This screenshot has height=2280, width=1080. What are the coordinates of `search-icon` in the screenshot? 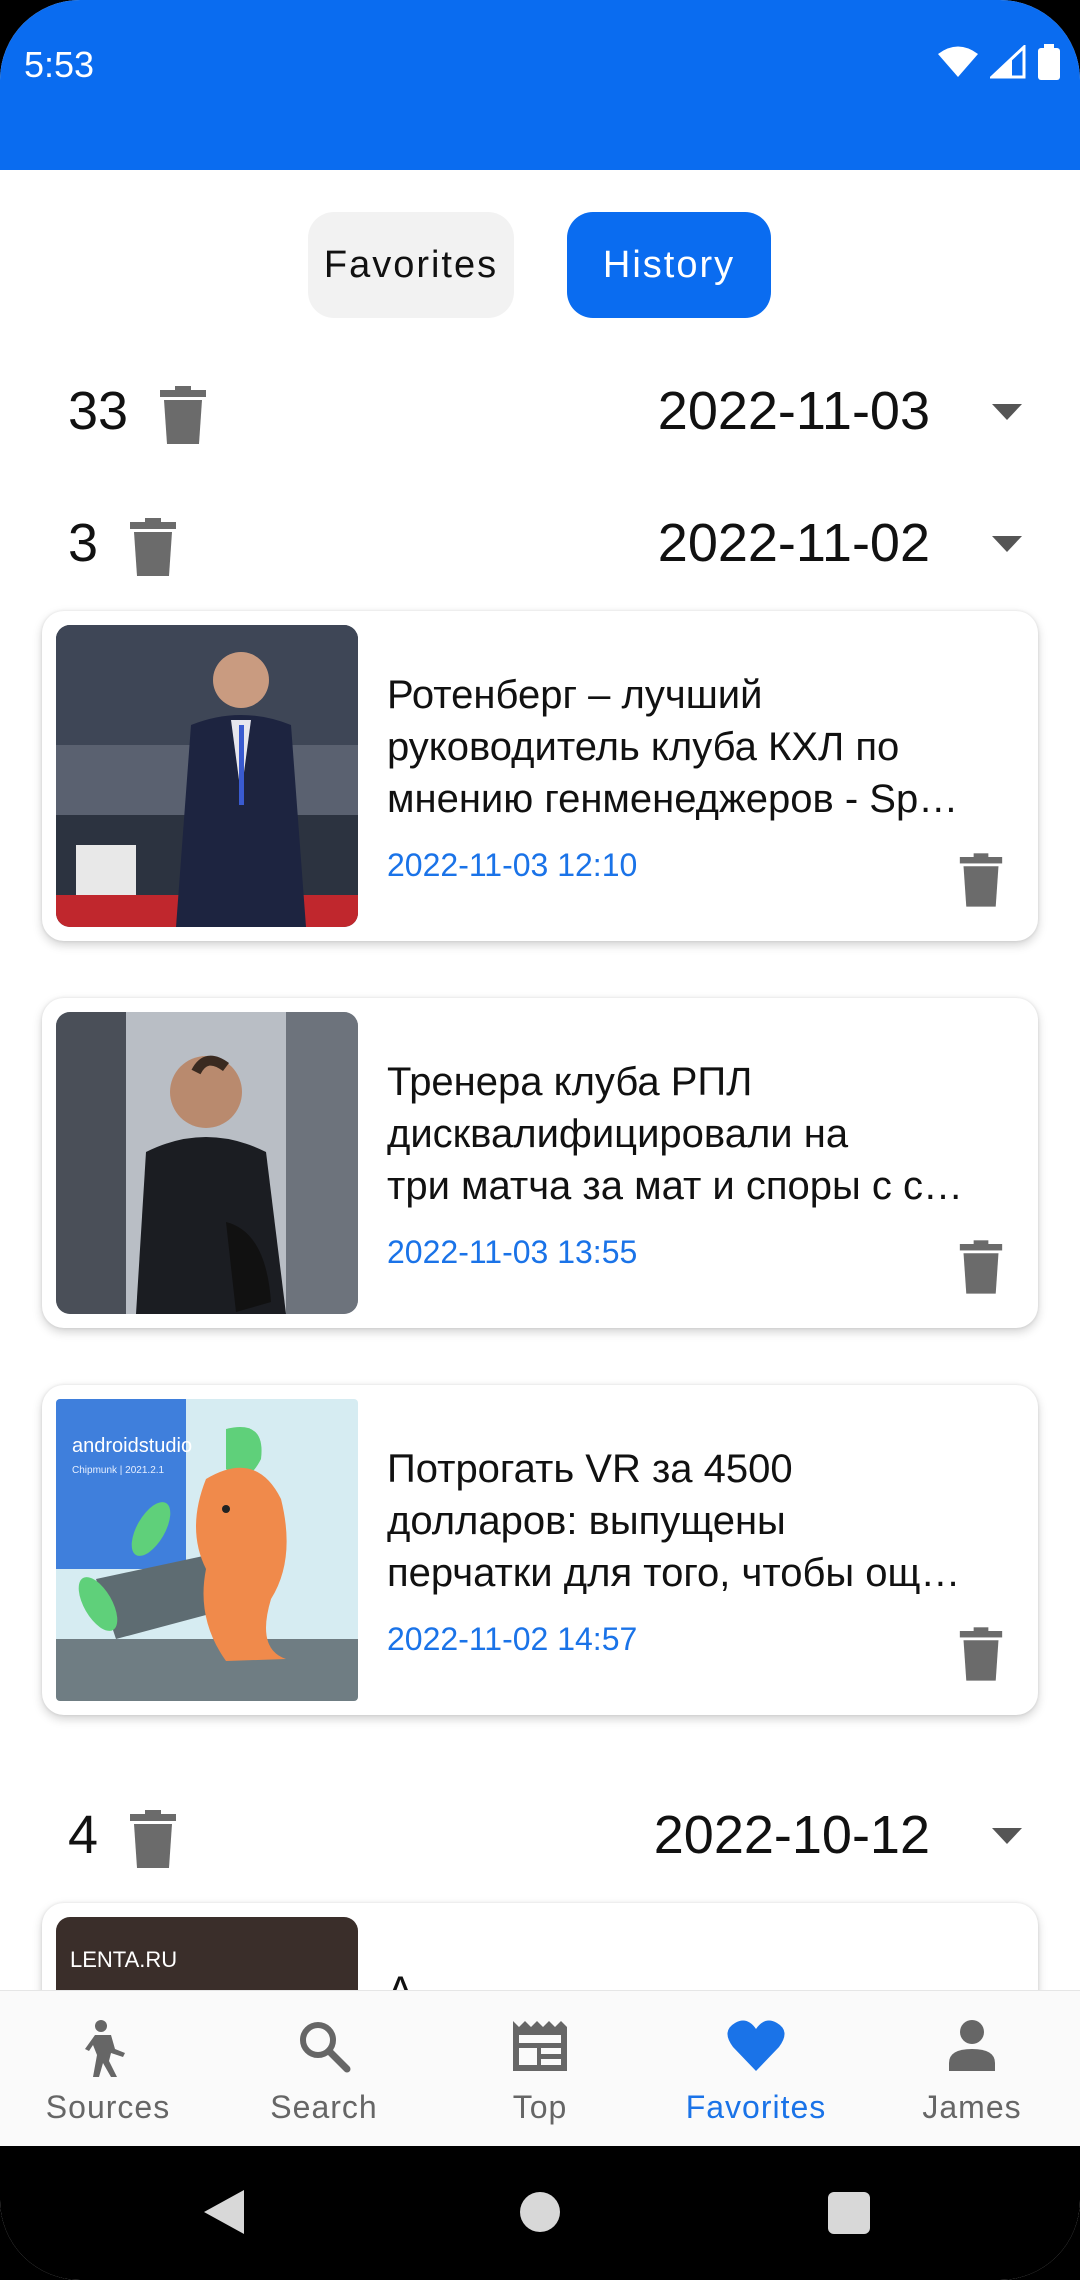 It's located at (325, 2047).